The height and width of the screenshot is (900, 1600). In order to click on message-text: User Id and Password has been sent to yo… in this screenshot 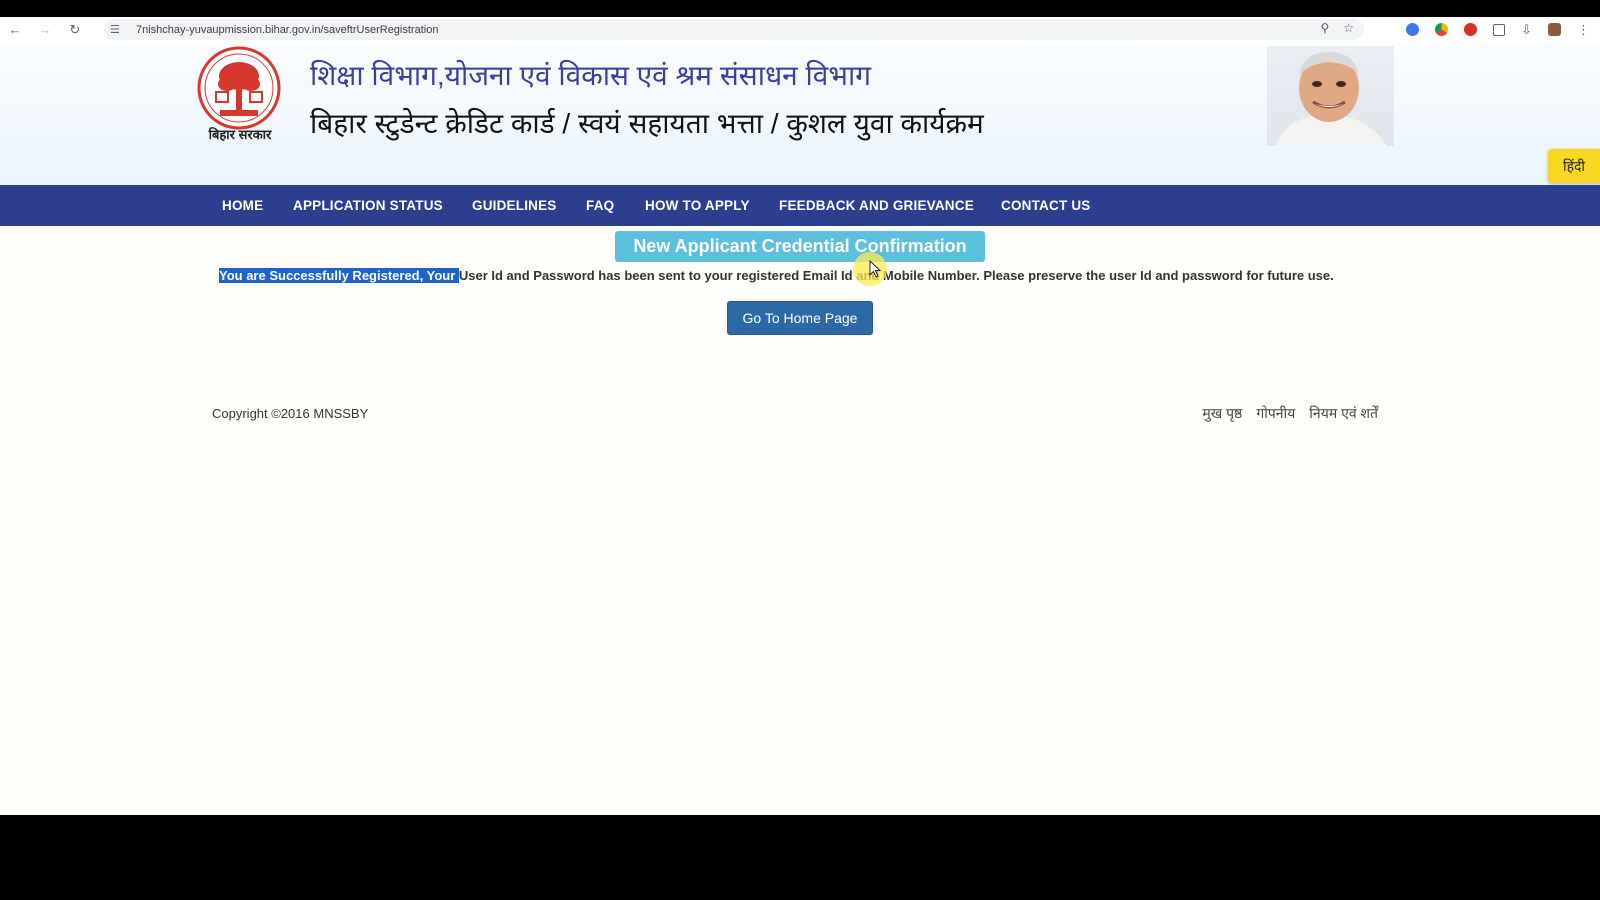, I will do `click(896, 275)`.